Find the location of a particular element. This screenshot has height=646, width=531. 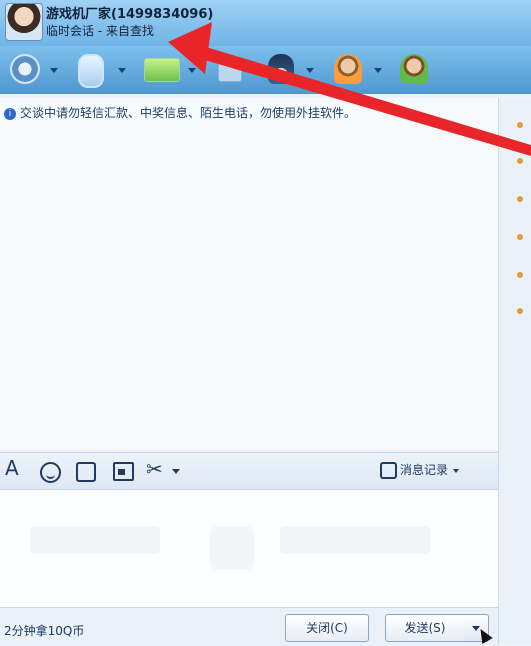

contact-name: 游戏机厂家(1499834096) is located at coordinates (129, 12).